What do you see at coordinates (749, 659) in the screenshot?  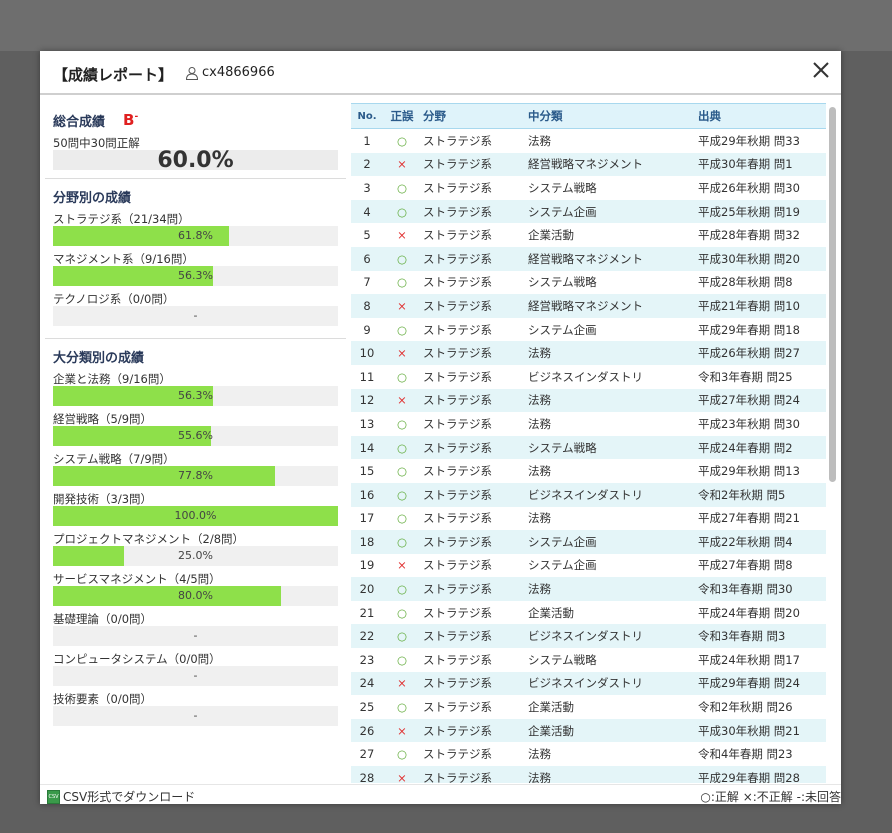 I see `cell-source: 平成24年秋期 問17` at bounding box center [749, 659].